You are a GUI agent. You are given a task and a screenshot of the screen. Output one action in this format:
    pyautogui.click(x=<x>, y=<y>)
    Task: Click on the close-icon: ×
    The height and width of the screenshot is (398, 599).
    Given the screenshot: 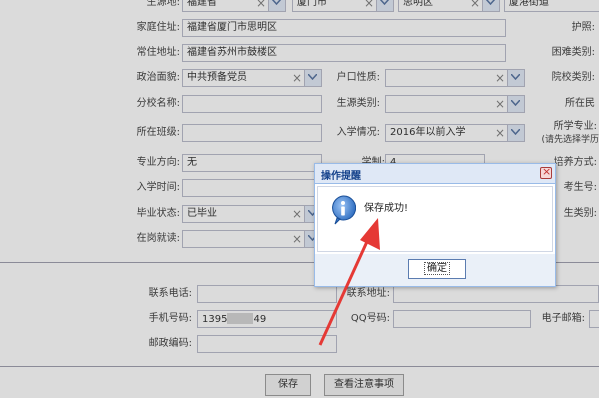 What is the action you would take?
    pyautogui.click(x=546, y=172)
    